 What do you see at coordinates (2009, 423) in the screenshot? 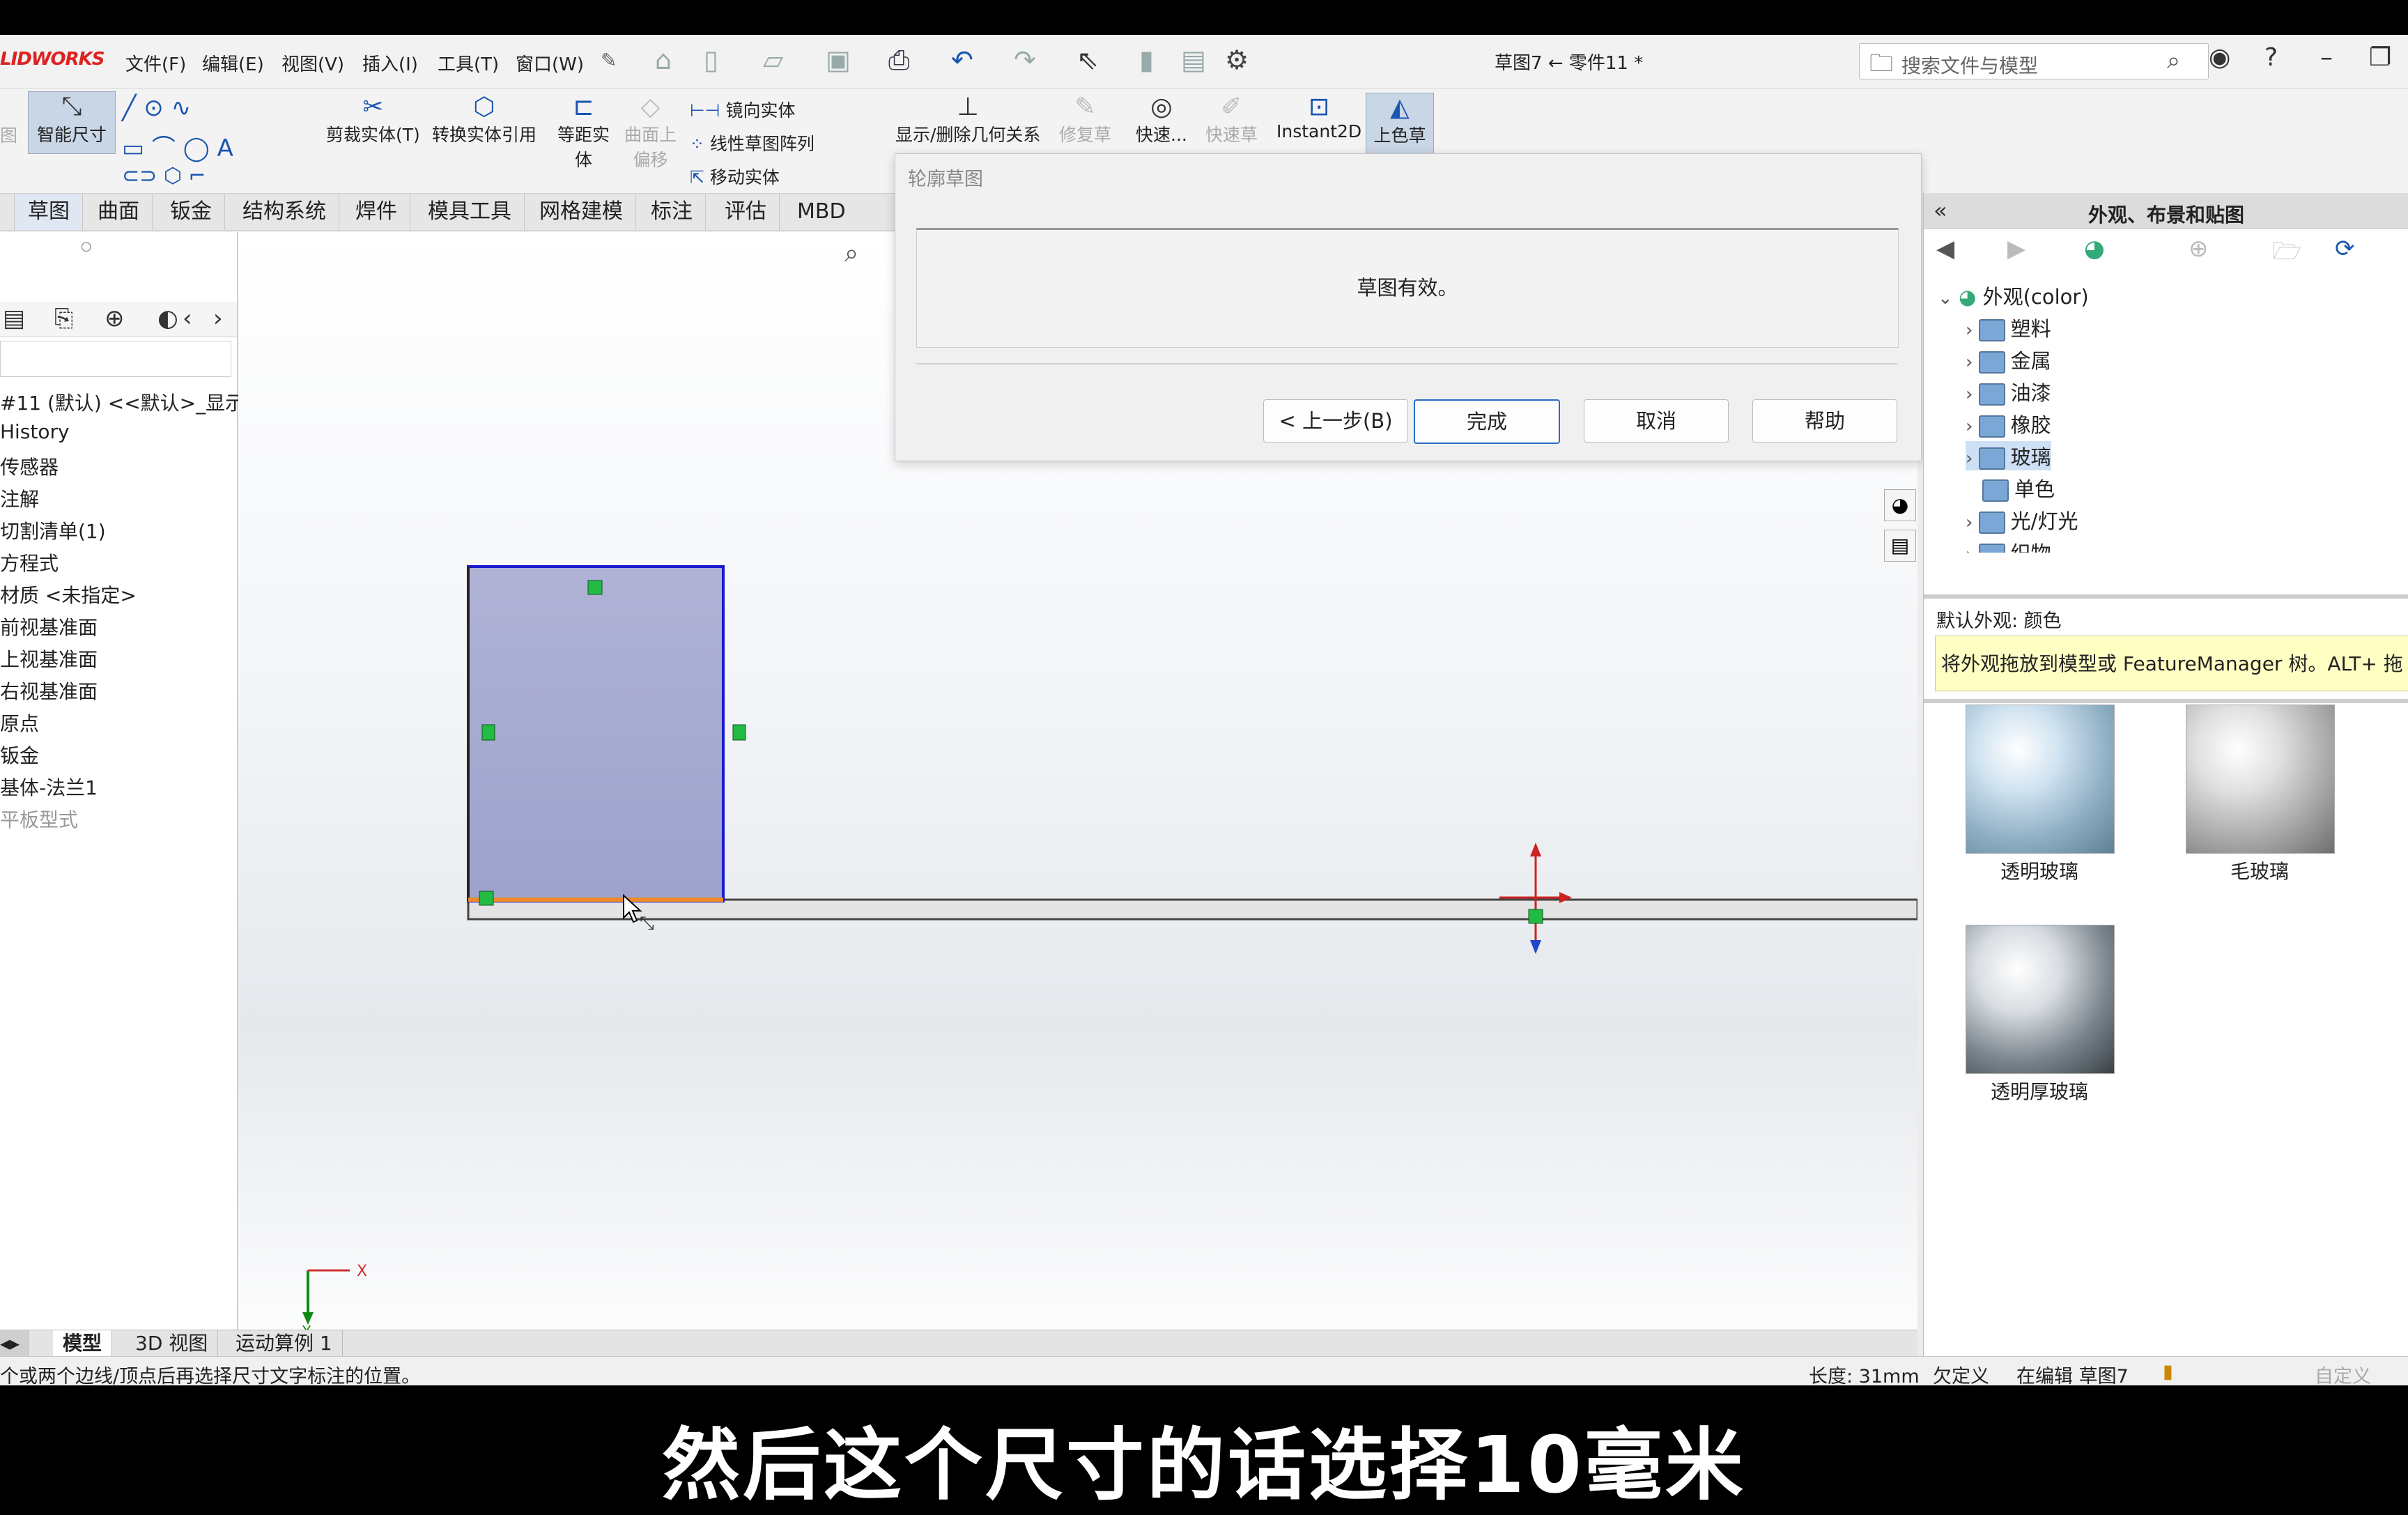
I see `folder-rubber: › 橡胶` at bounding box center [2009, 423].